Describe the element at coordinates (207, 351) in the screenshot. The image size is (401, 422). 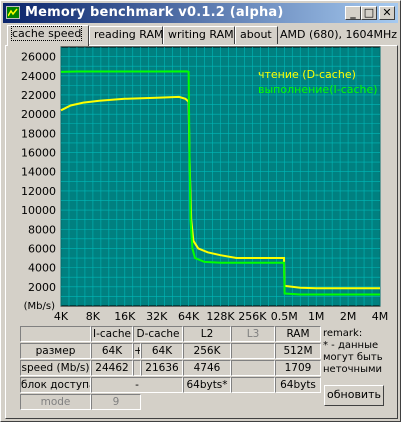
I see `size-l2: 256K` at that location.